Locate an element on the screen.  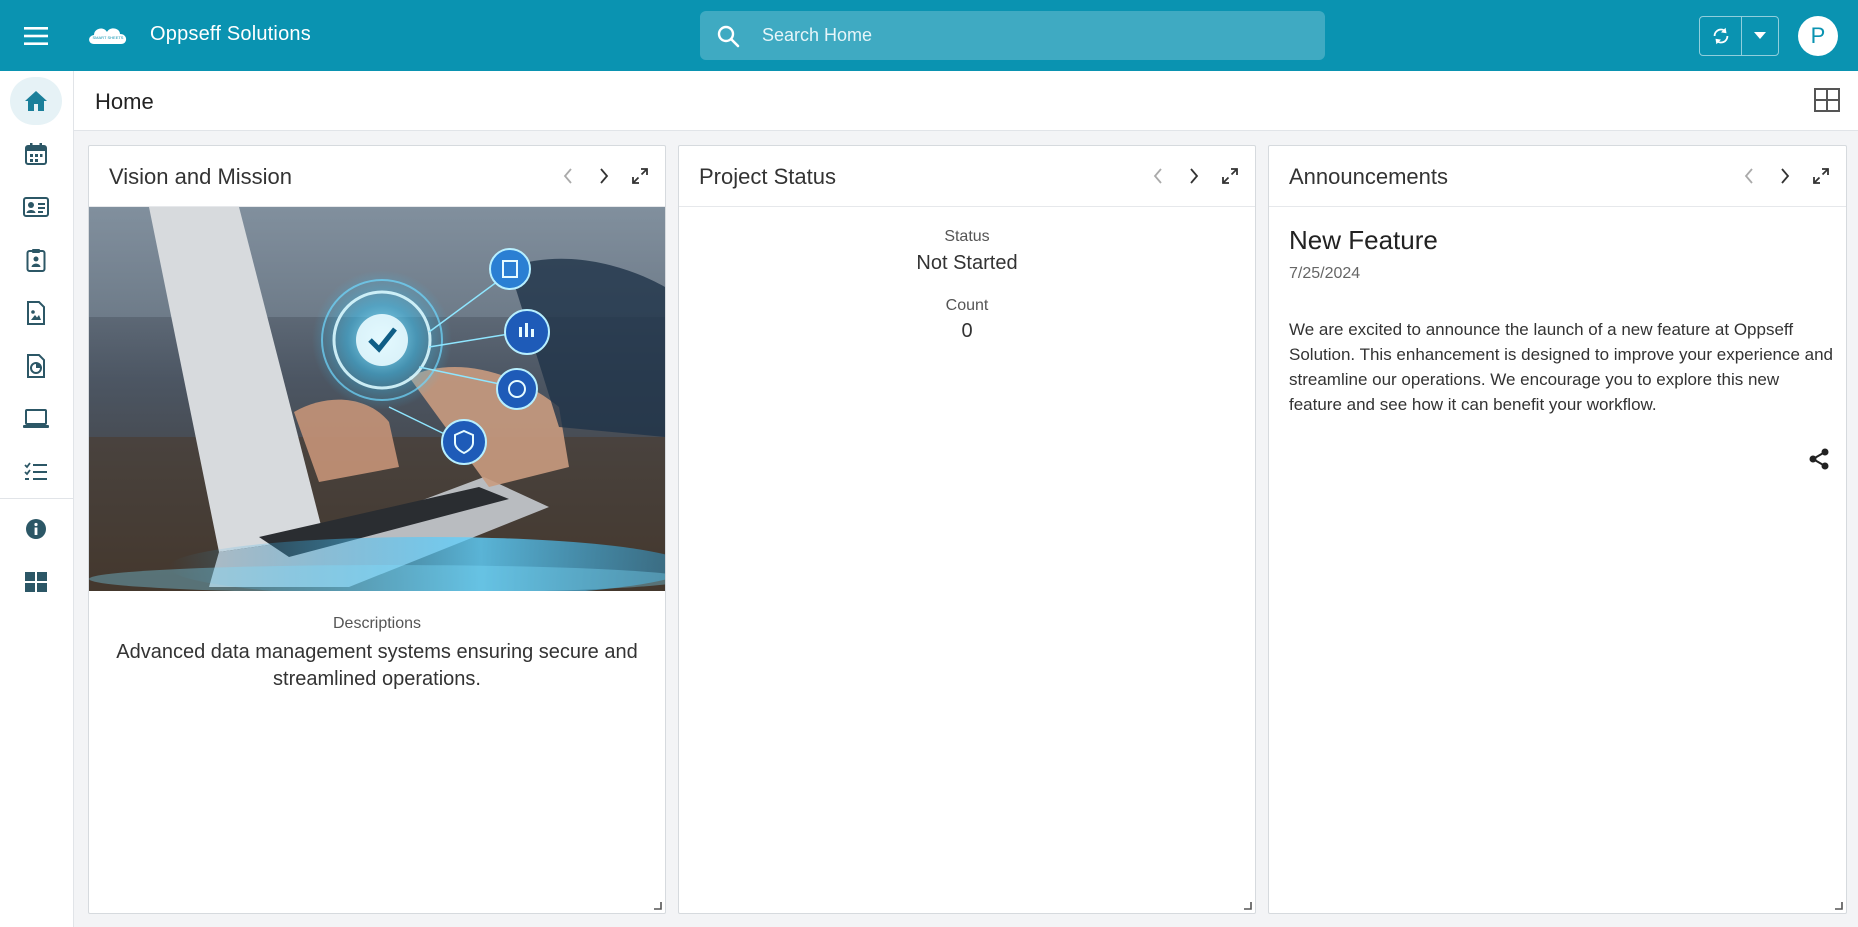
sidebar-item-image-document is located at coordinates (36, 313).